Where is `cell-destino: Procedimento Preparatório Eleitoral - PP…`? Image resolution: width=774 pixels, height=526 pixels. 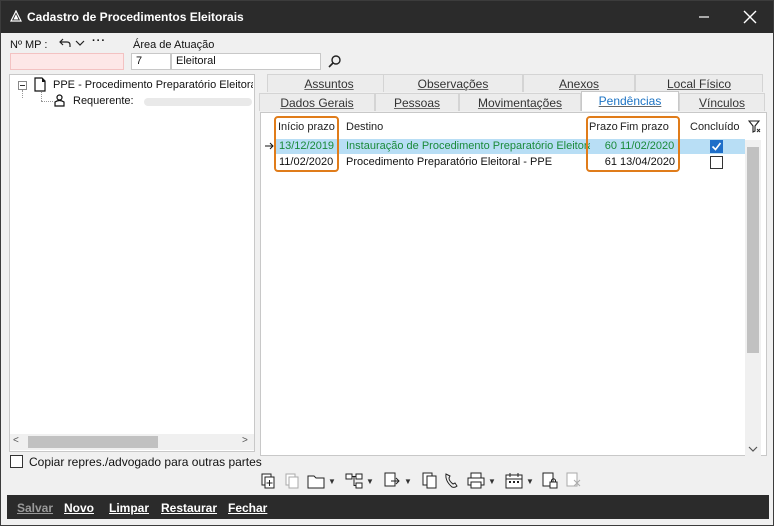
cell-destino: Procedimento Preparatório Eleitoral - PP… is located at coordinates (449, 162).